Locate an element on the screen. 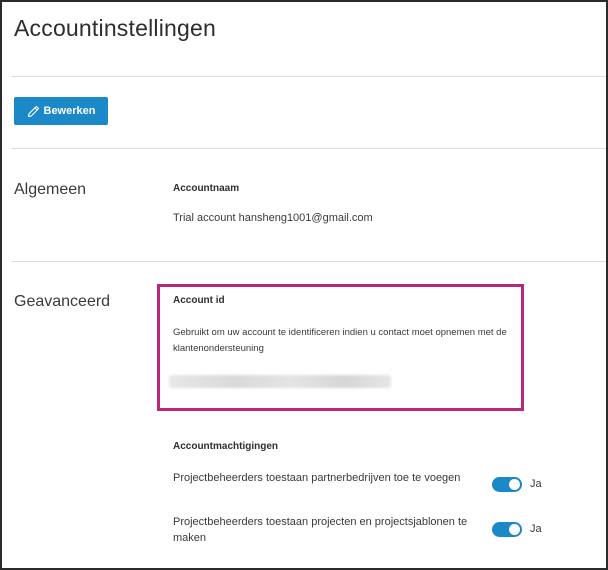 Image resolution: width=608 pixels, height=570 pixels. permission-partner-companies-toggle is located at coordinates (507, 484).